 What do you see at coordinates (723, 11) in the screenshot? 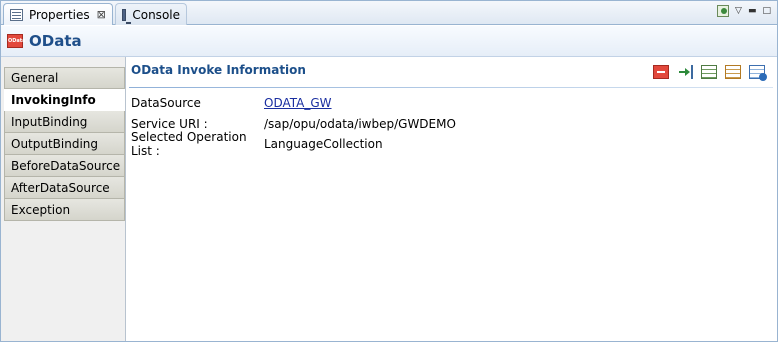
I see `pin-icon` at bounding box center [723, 11].